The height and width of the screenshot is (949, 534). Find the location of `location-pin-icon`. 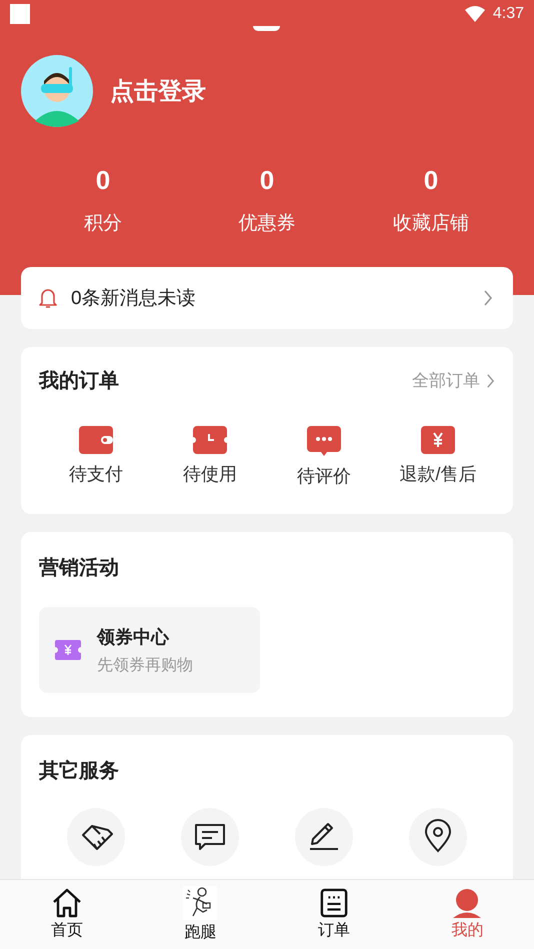

location-pin-icon is located at coordinates (438, 837).